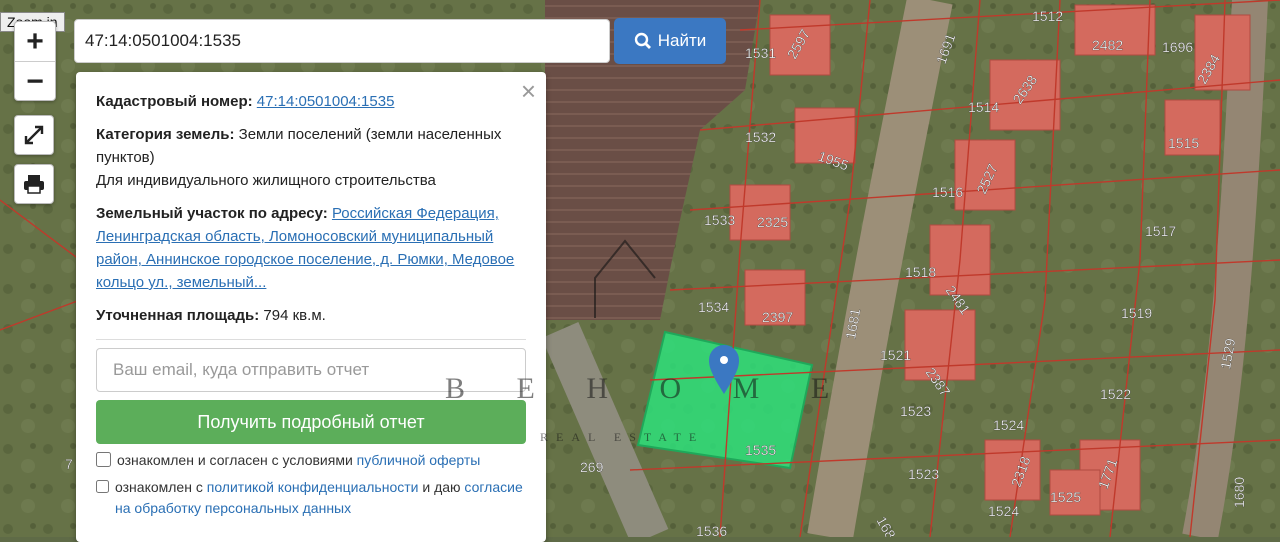  I want to click on cadastral-link: 47:14:0501004:1535, so click(326, 101).